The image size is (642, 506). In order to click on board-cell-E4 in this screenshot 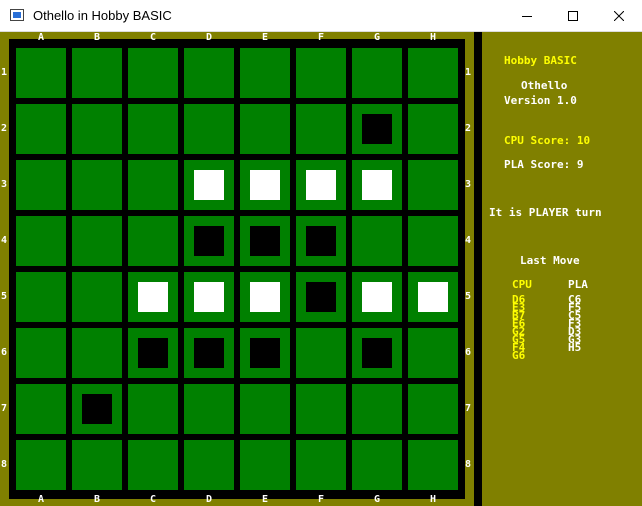, I will do `click(265, 241)`.